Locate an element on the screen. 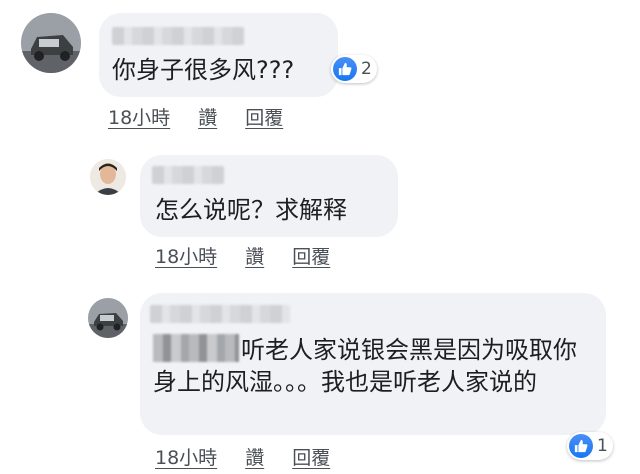  comment-text-block: 听老人家说银会黑是因为吸取你身上的风湿。。。我也是听老人家说的 is located at coordinates (373, 366).